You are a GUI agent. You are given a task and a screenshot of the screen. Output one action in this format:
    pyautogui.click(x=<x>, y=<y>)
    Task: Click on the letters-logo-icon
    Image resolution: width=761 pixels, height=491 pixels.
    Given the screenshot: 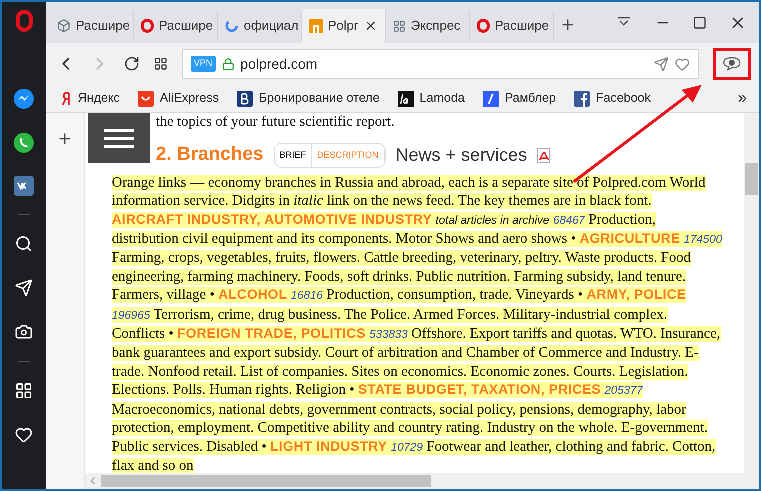 What is the action you would take?
    pyautogui.click(x=24, y=186)
    